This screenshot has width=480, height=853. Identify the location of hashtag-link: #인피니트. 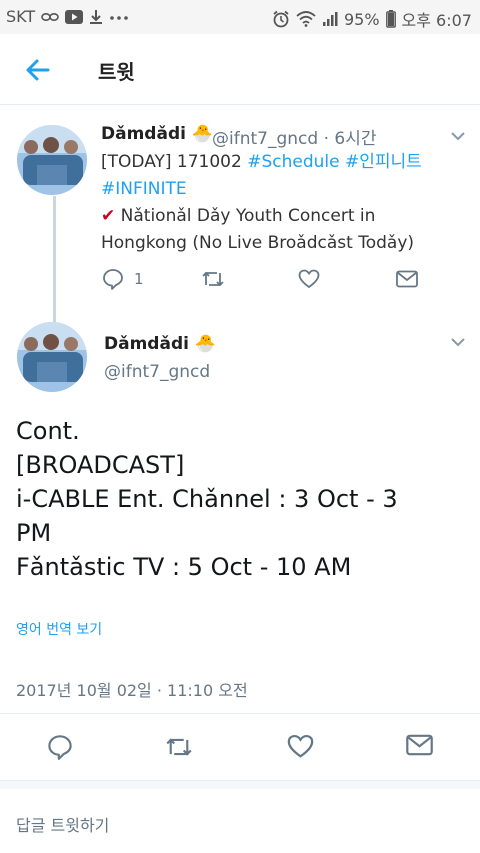
(381, 162).